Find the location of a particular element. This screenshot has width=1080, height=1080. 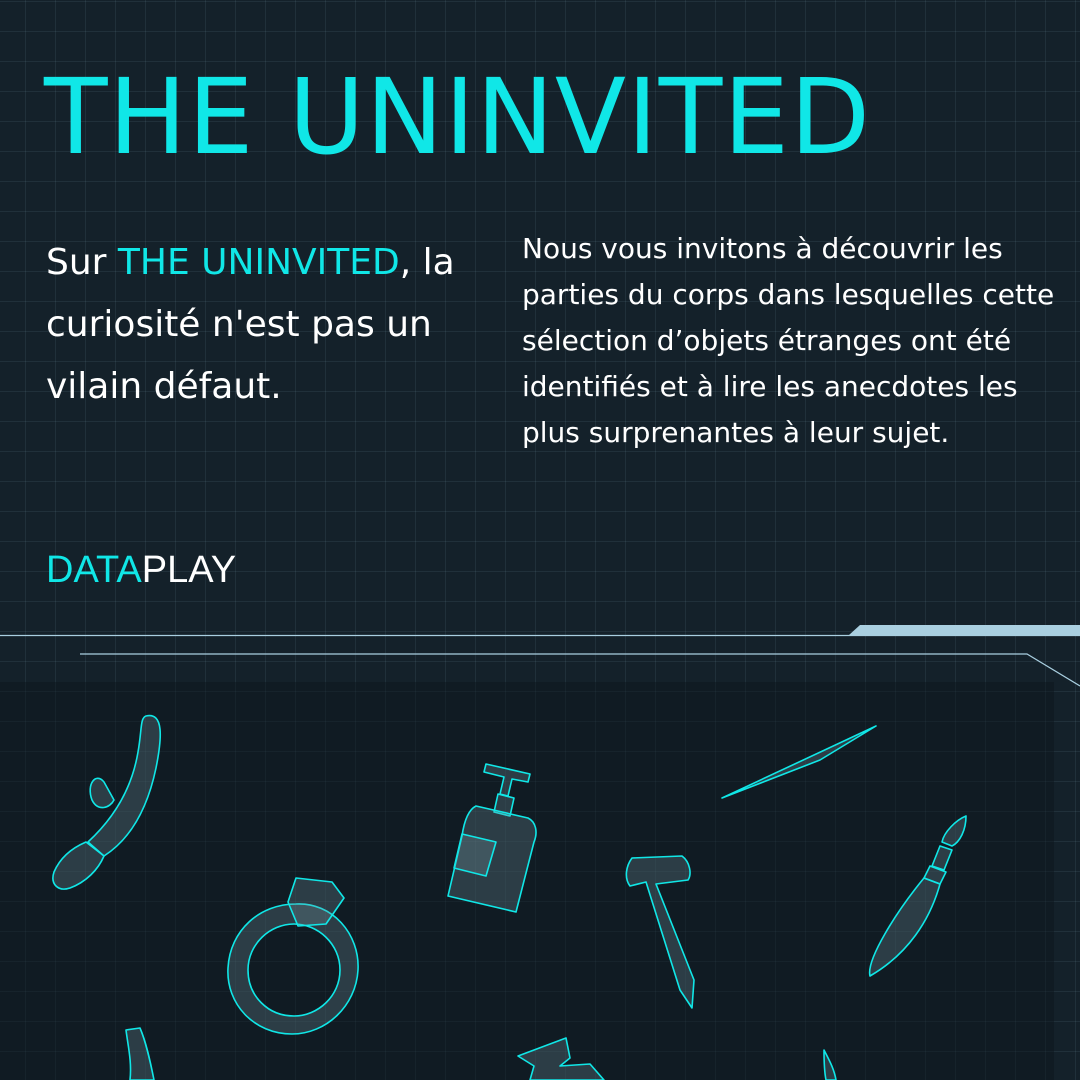

lotion-bottle-icon is located at coordinates (492, 838).